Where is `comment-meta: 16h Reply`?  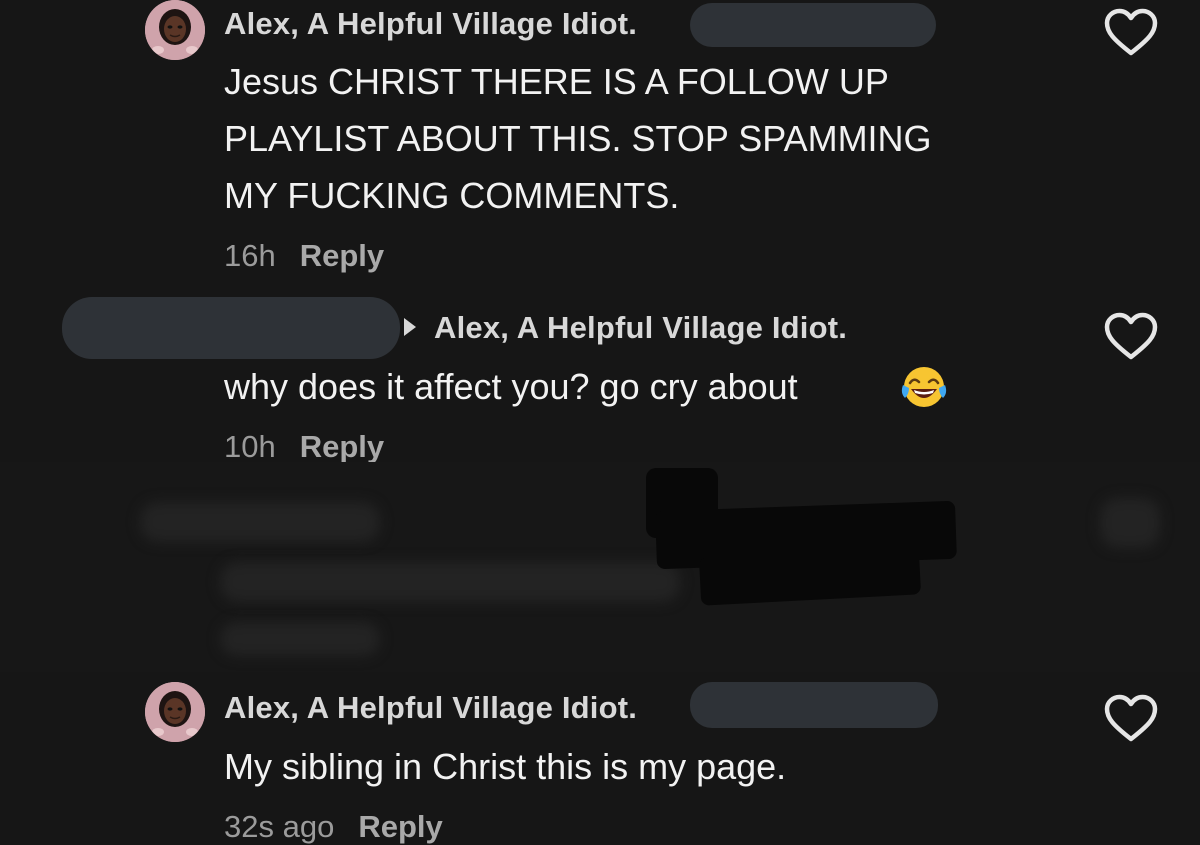
comment-meta: 16h Reply is located at coordinates (304, 256).